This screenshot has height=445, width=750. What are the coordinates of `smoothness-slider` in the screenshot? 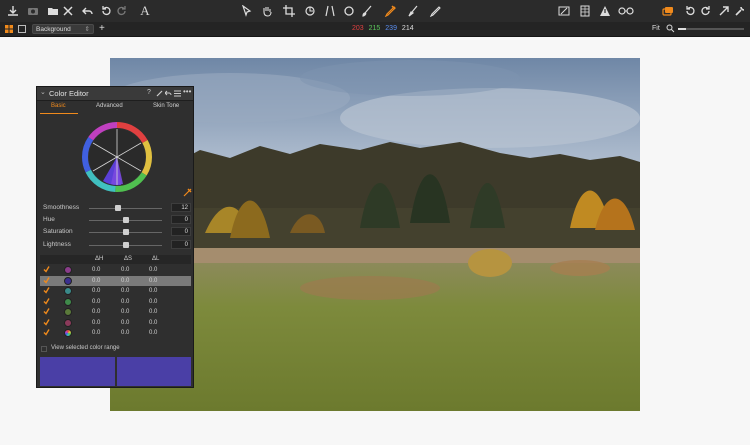 It's located at (125, 208).